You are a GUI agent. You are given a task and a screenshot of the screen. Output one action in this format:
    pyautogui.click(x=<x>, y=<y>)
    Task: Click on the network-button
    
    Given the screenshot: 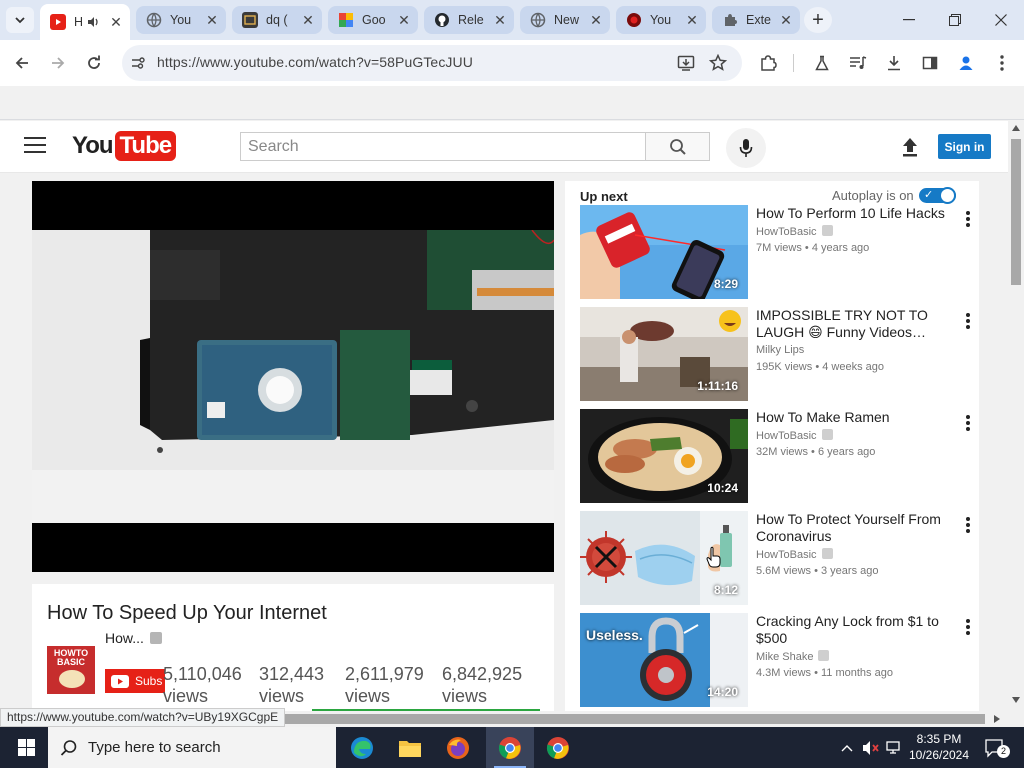 What is the action you would take?
    pyautogui.click(x=895, y=747)
    